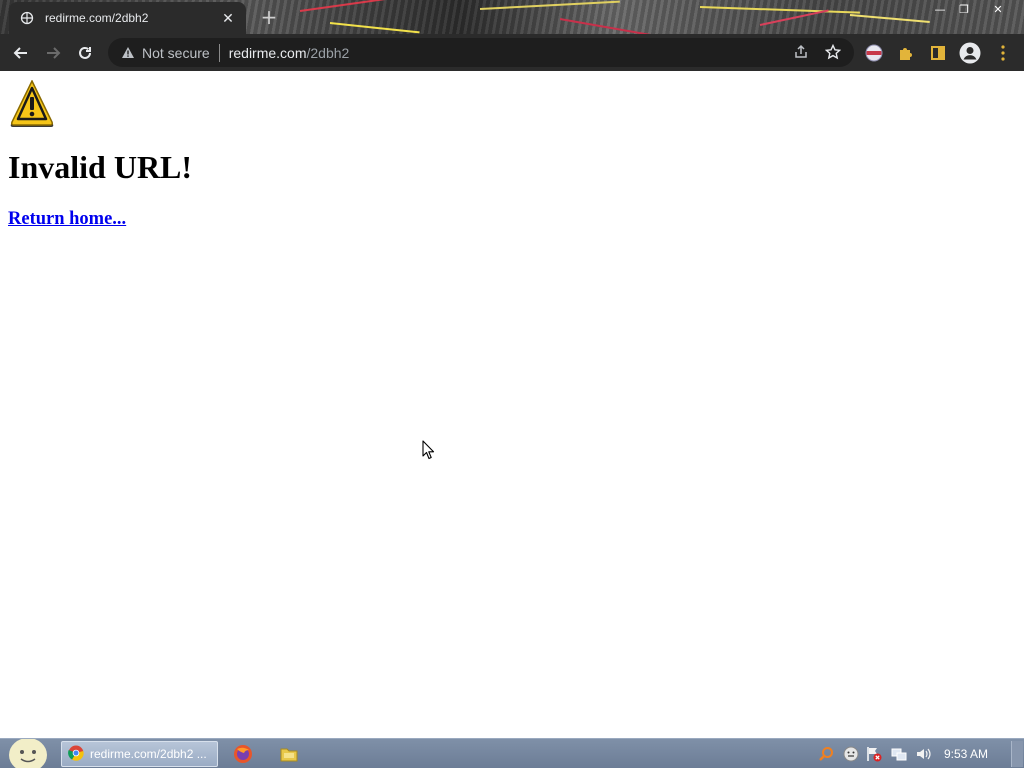 The image size is (1024, 768). I want to click on browser-toolbar: Not secure redirme.com/2dbh2, so click(512, 52).